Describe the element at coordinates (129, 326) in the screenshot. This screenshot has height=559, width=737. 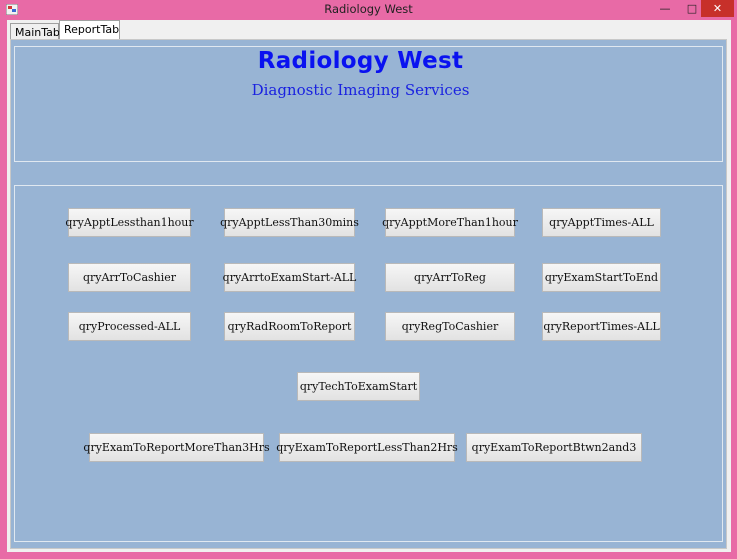
I see `qry-processed-all-button: qryProcessed-ALL` at that location.